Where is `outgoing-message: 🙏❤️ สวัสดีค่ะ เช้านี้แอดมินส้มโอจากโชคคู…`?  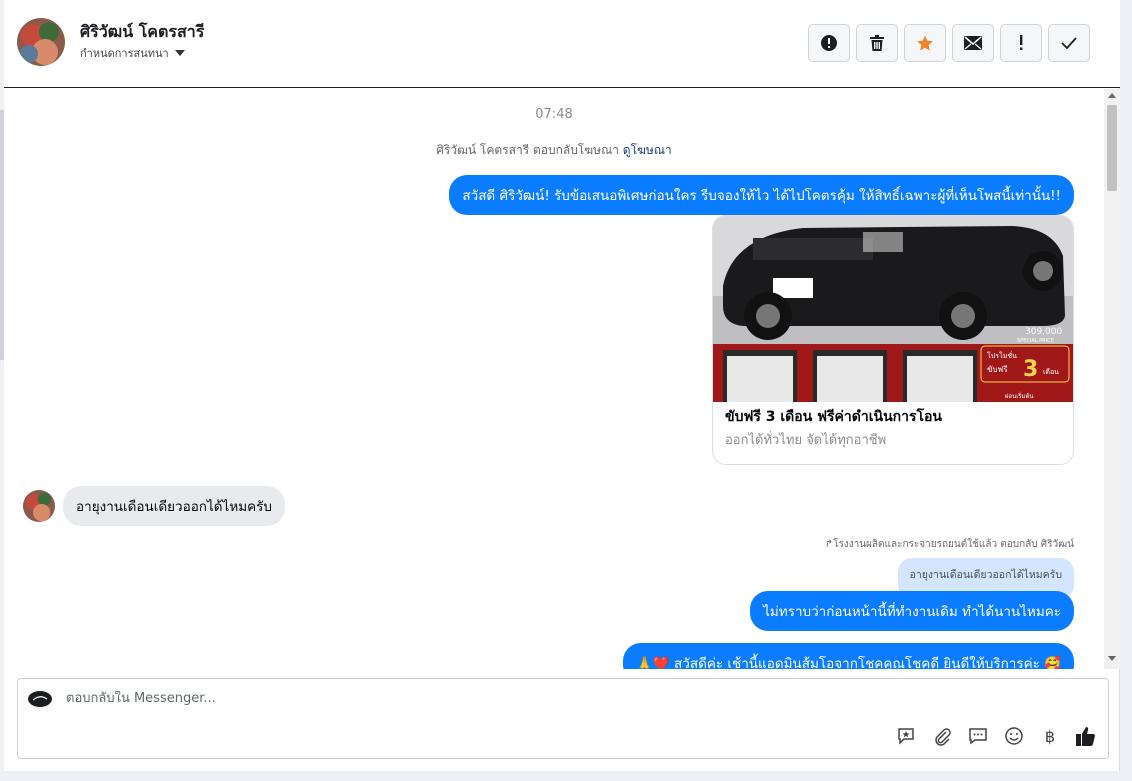
outgoing-message: 🙏❤️ สวัสดีค่ะ เช้านี้แอดมินส้มโอจากโชคคู… is located at coordinates (848, 656).